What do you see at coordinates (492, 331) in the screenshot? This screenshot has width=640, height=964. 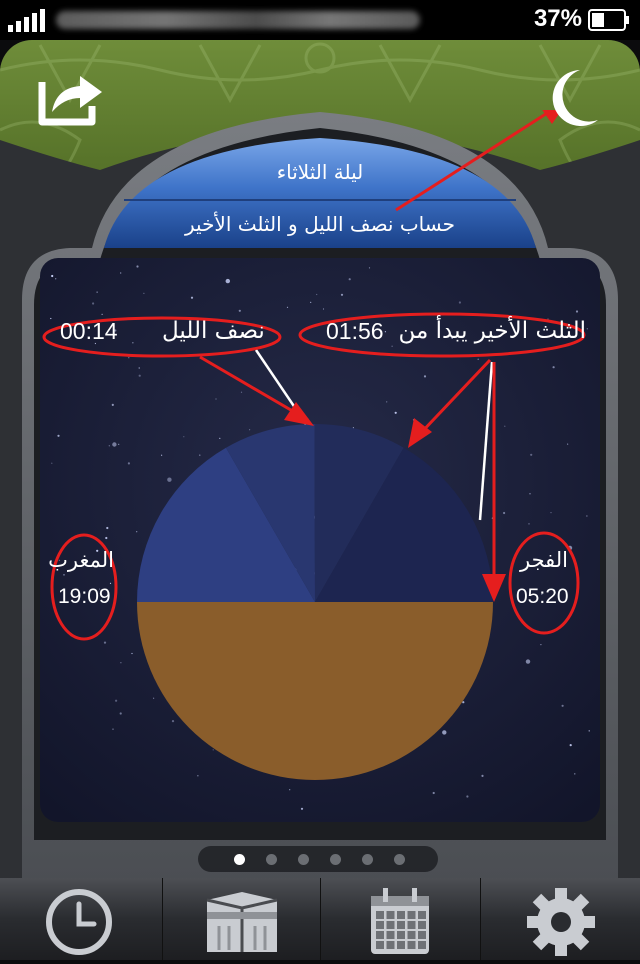 I see `last-third-label: الثلث الأخير يبدأ من` at bounding box center [492, 331].